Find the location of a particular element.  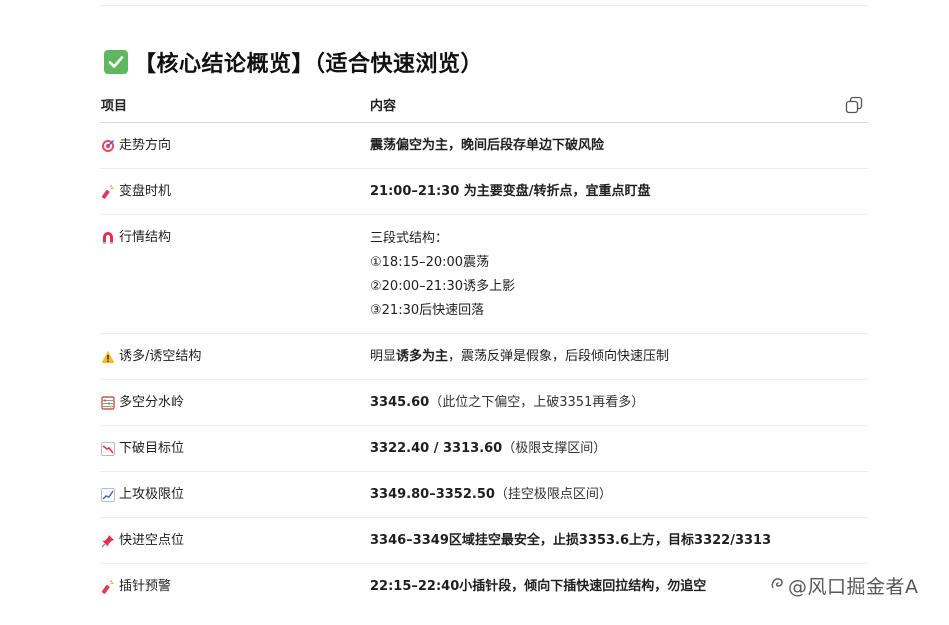

content-note: （挂空极限点区间） is located at coordinates (553, 494).